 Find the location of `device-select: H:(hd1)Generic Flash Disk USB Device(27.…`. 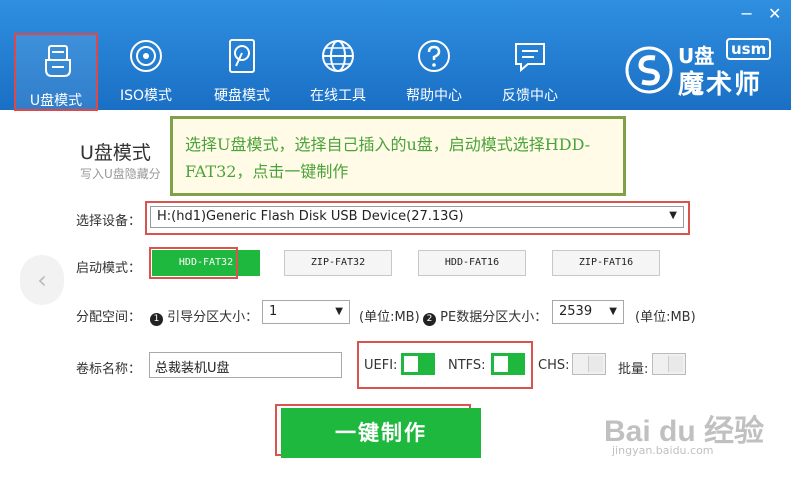

device-select: H:(hd1)Generic Flash Disk USB Device(27.… is located at coordinates (417, 217).